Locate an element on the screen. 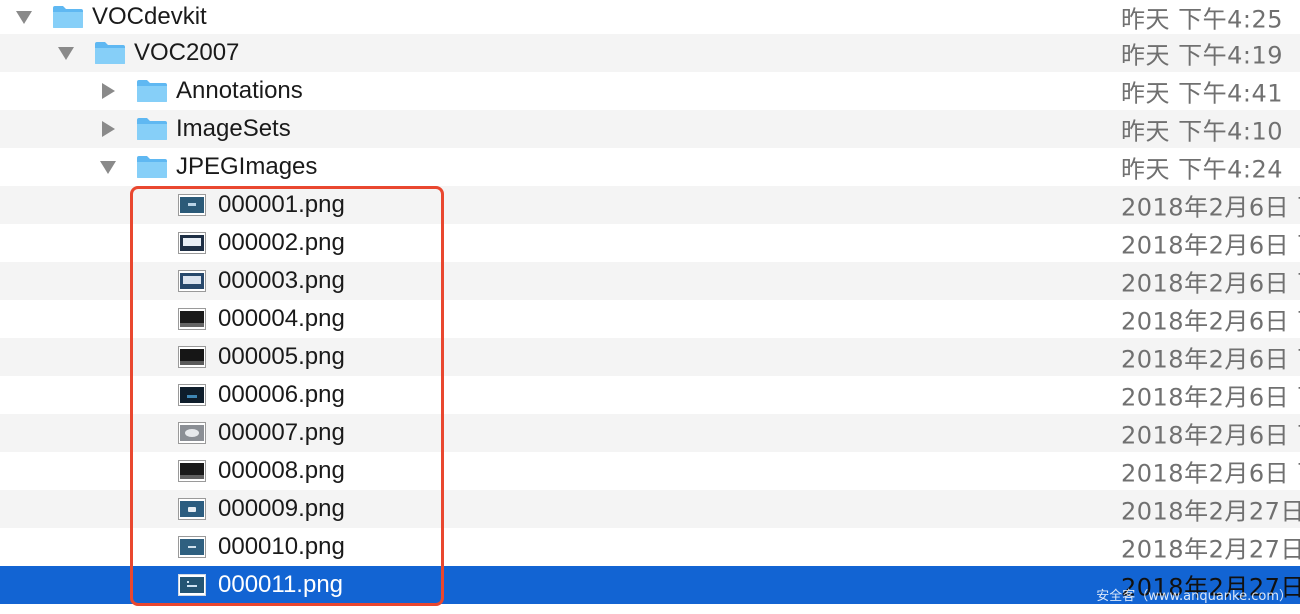 The image size is (1300, 614). tree-row-file: 000007.png 2018年2月6日 下 is located at coordinates (650, 433).